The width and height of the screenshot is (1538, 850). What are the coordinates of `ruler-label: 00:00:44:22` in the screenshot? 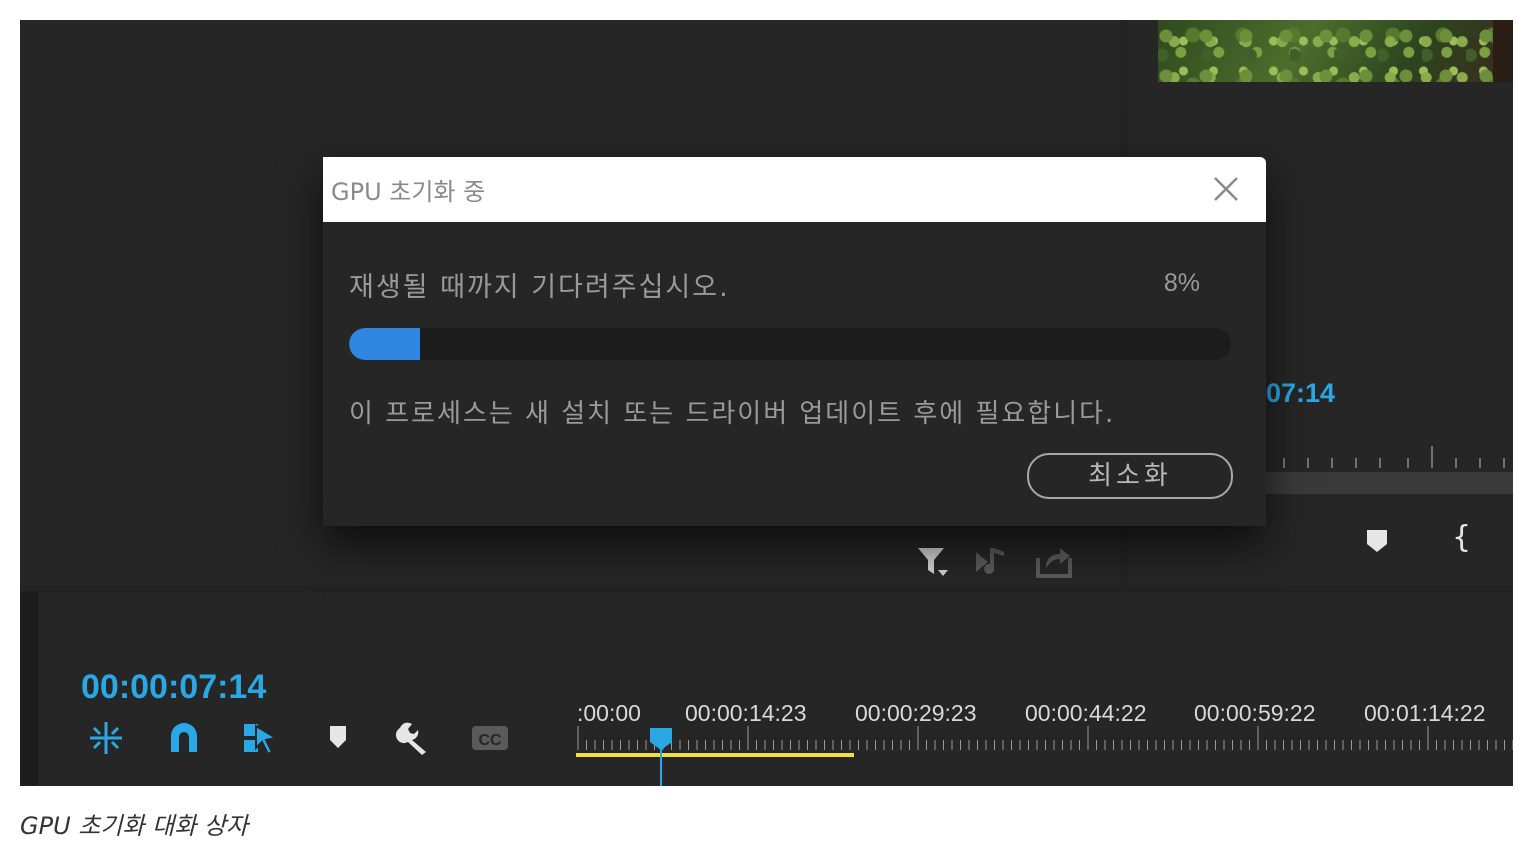 It's located at (1086, 713).